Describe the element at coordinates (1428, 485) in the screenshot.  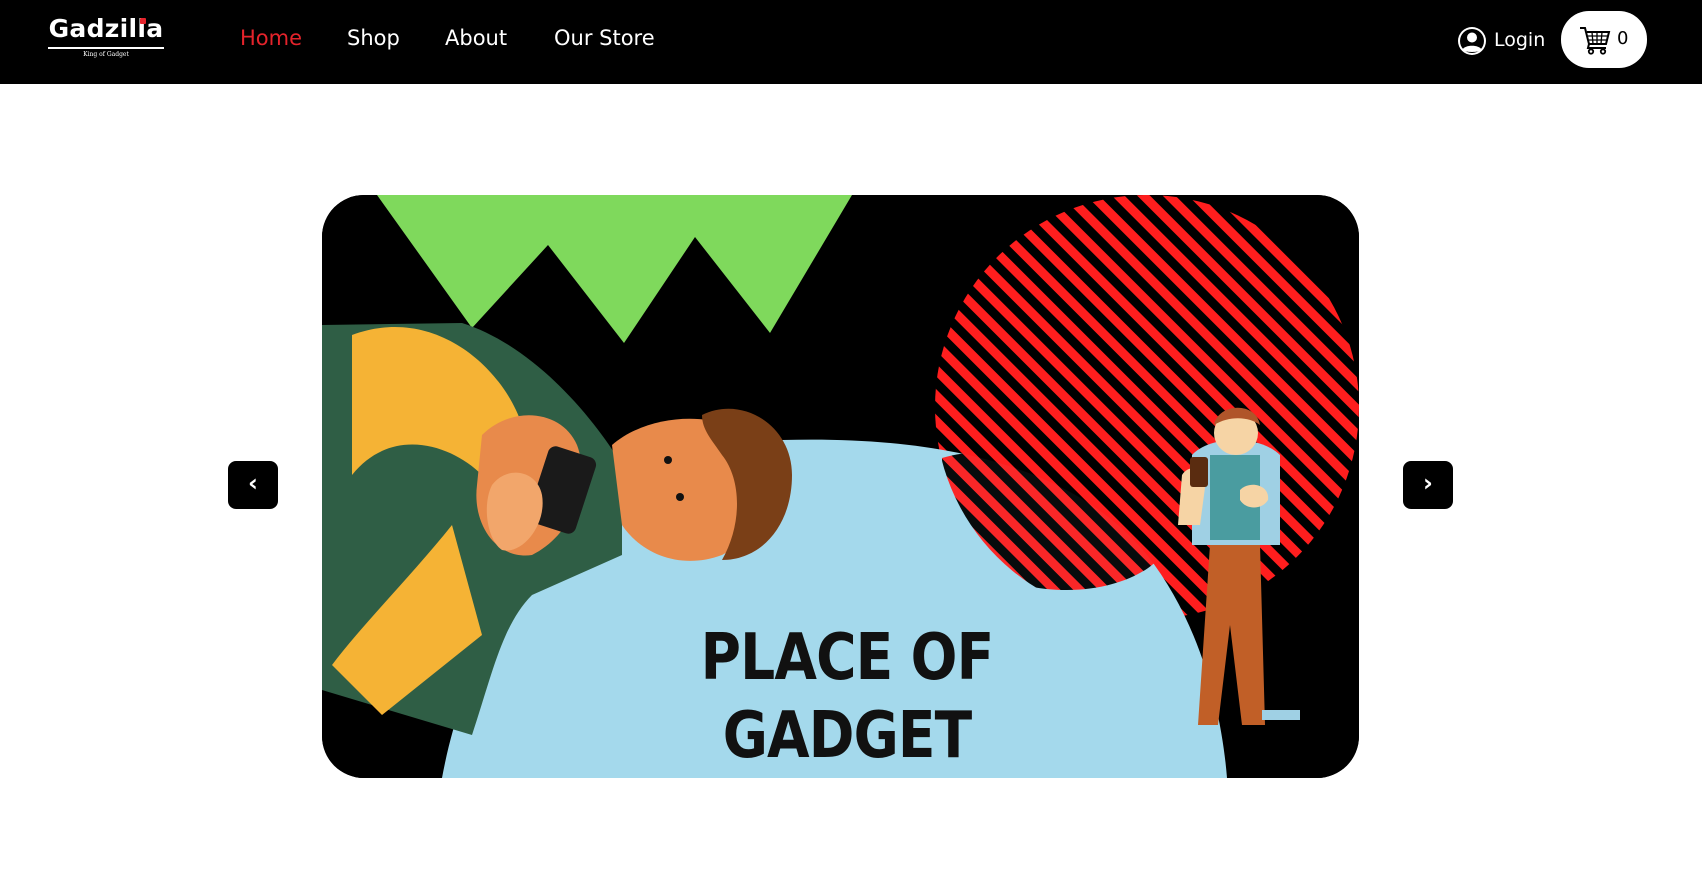
I see `carousel-next-button: ›` at that location.